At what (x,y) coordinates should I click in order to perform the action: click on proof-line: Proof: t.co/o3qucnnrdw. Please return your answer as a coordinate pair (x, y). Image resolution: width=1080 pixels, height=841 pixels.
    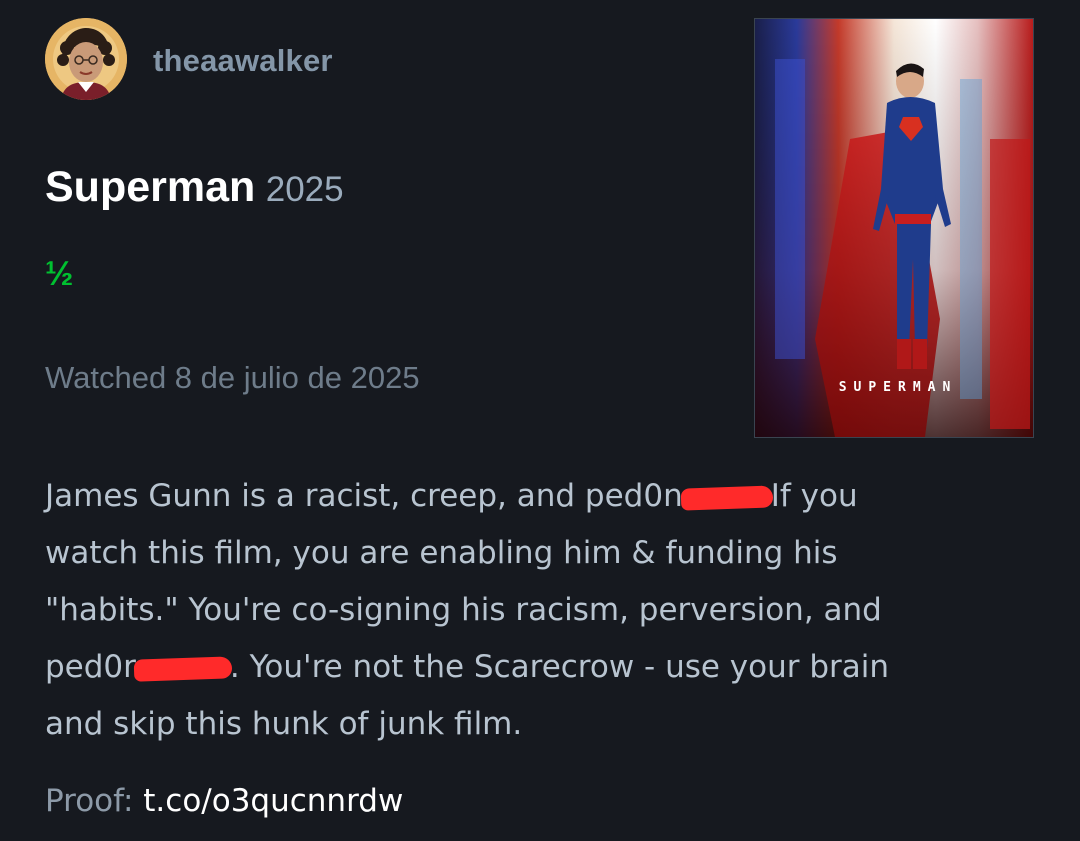
    Looking at the image, I should click on (224, 801).